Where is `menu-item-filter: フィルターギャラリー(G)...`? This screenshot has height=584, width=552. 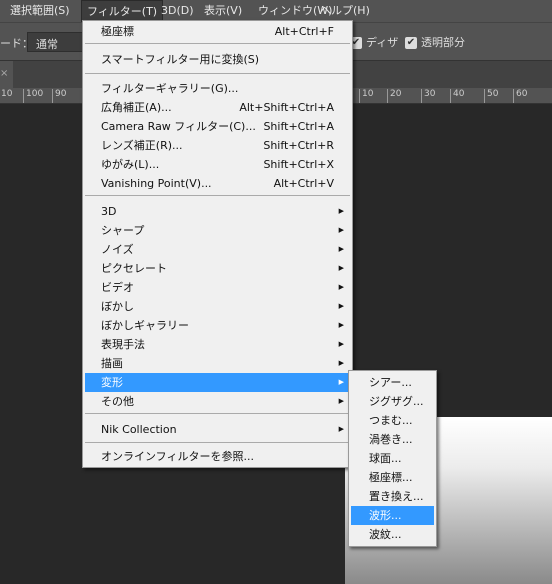
menu-item-filter: フィルターギャラリー(G)... is located at coordinates (217, 88).